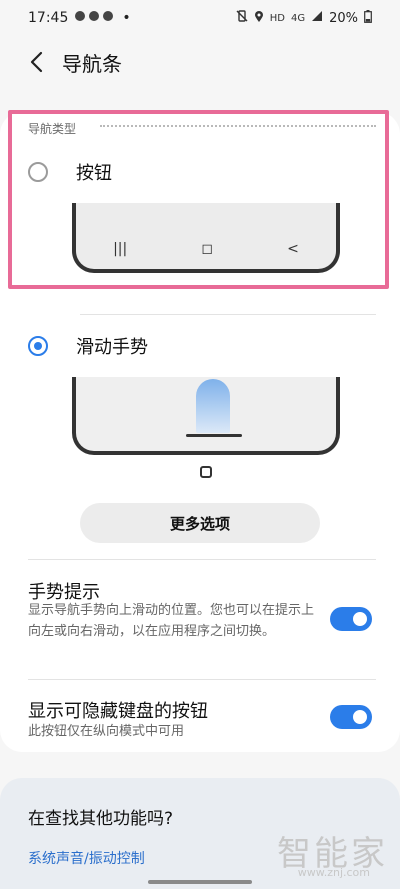 Image resolution: width=400 pixels, height=889 pixels. I want to click on chevron-left-icon, so click(36, 62).